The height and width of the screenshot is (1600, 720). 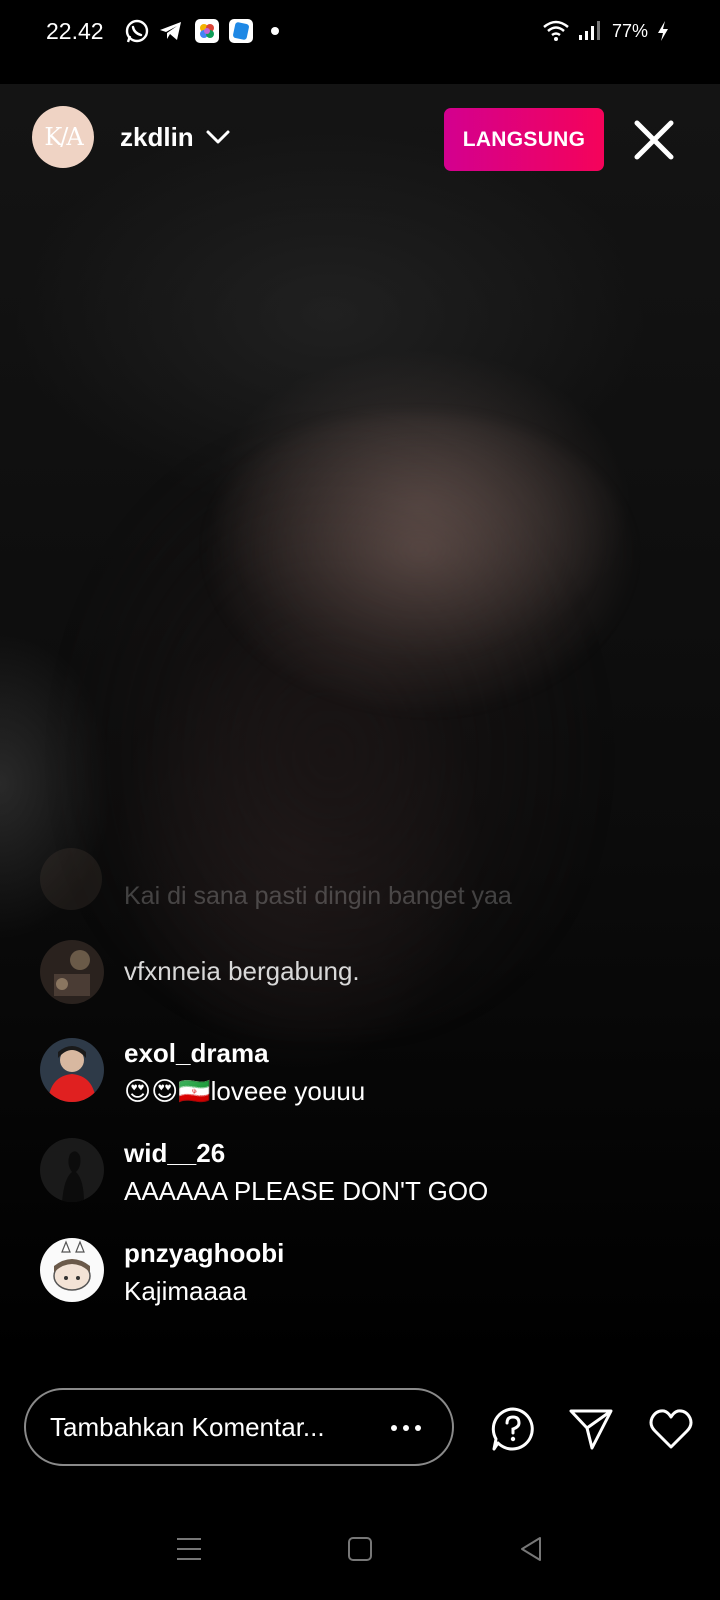 I want to click on faded-comment: Kai di sana pasti dingin banget yaa, so click(x=360, y=879).